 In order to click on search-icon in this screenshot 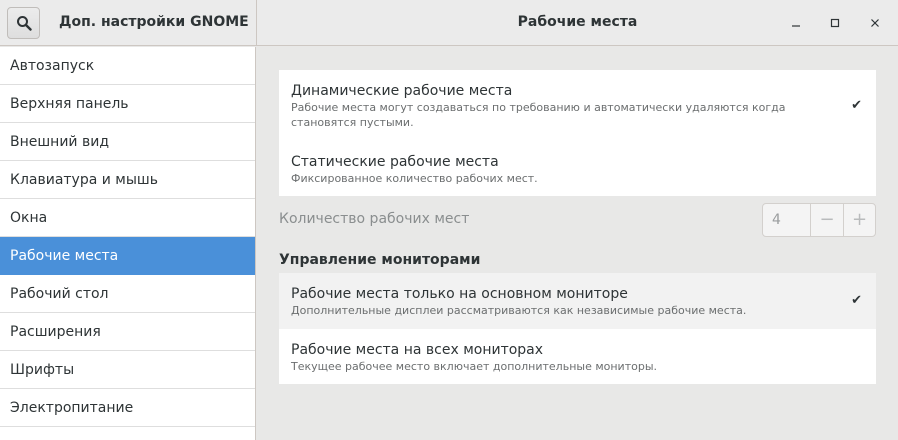, I will do `click(24, 23)`.